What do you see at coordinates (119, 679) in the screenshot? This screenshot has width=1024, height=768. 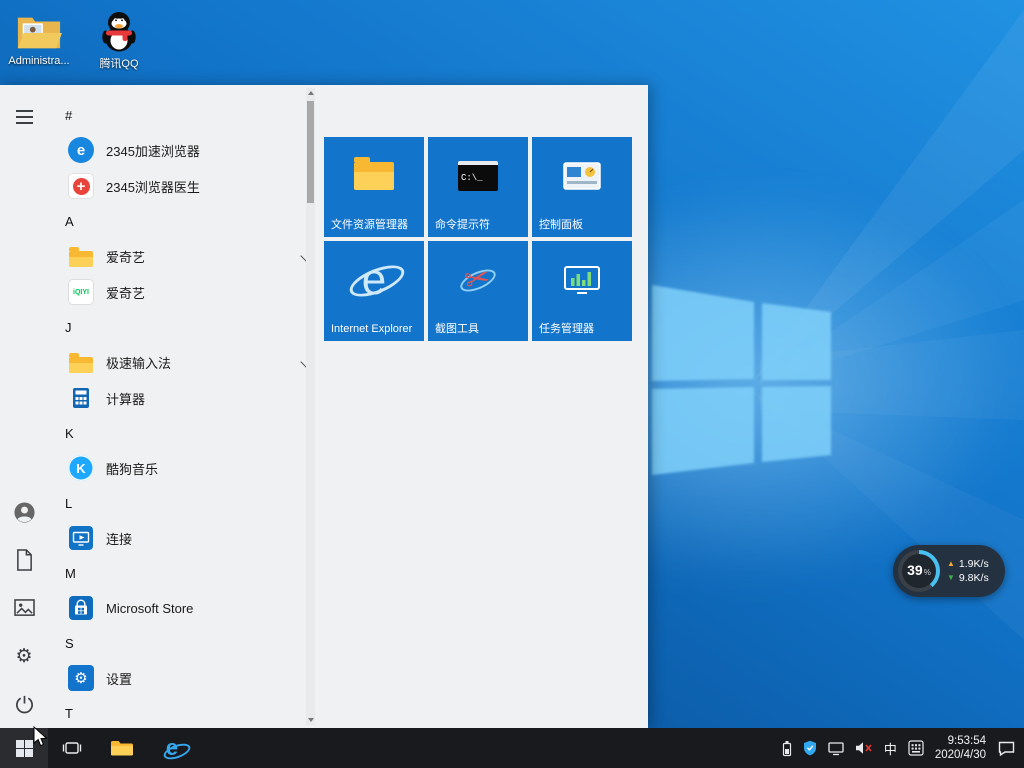 I see `app-label: 设置` at bounding box center [119, 679].